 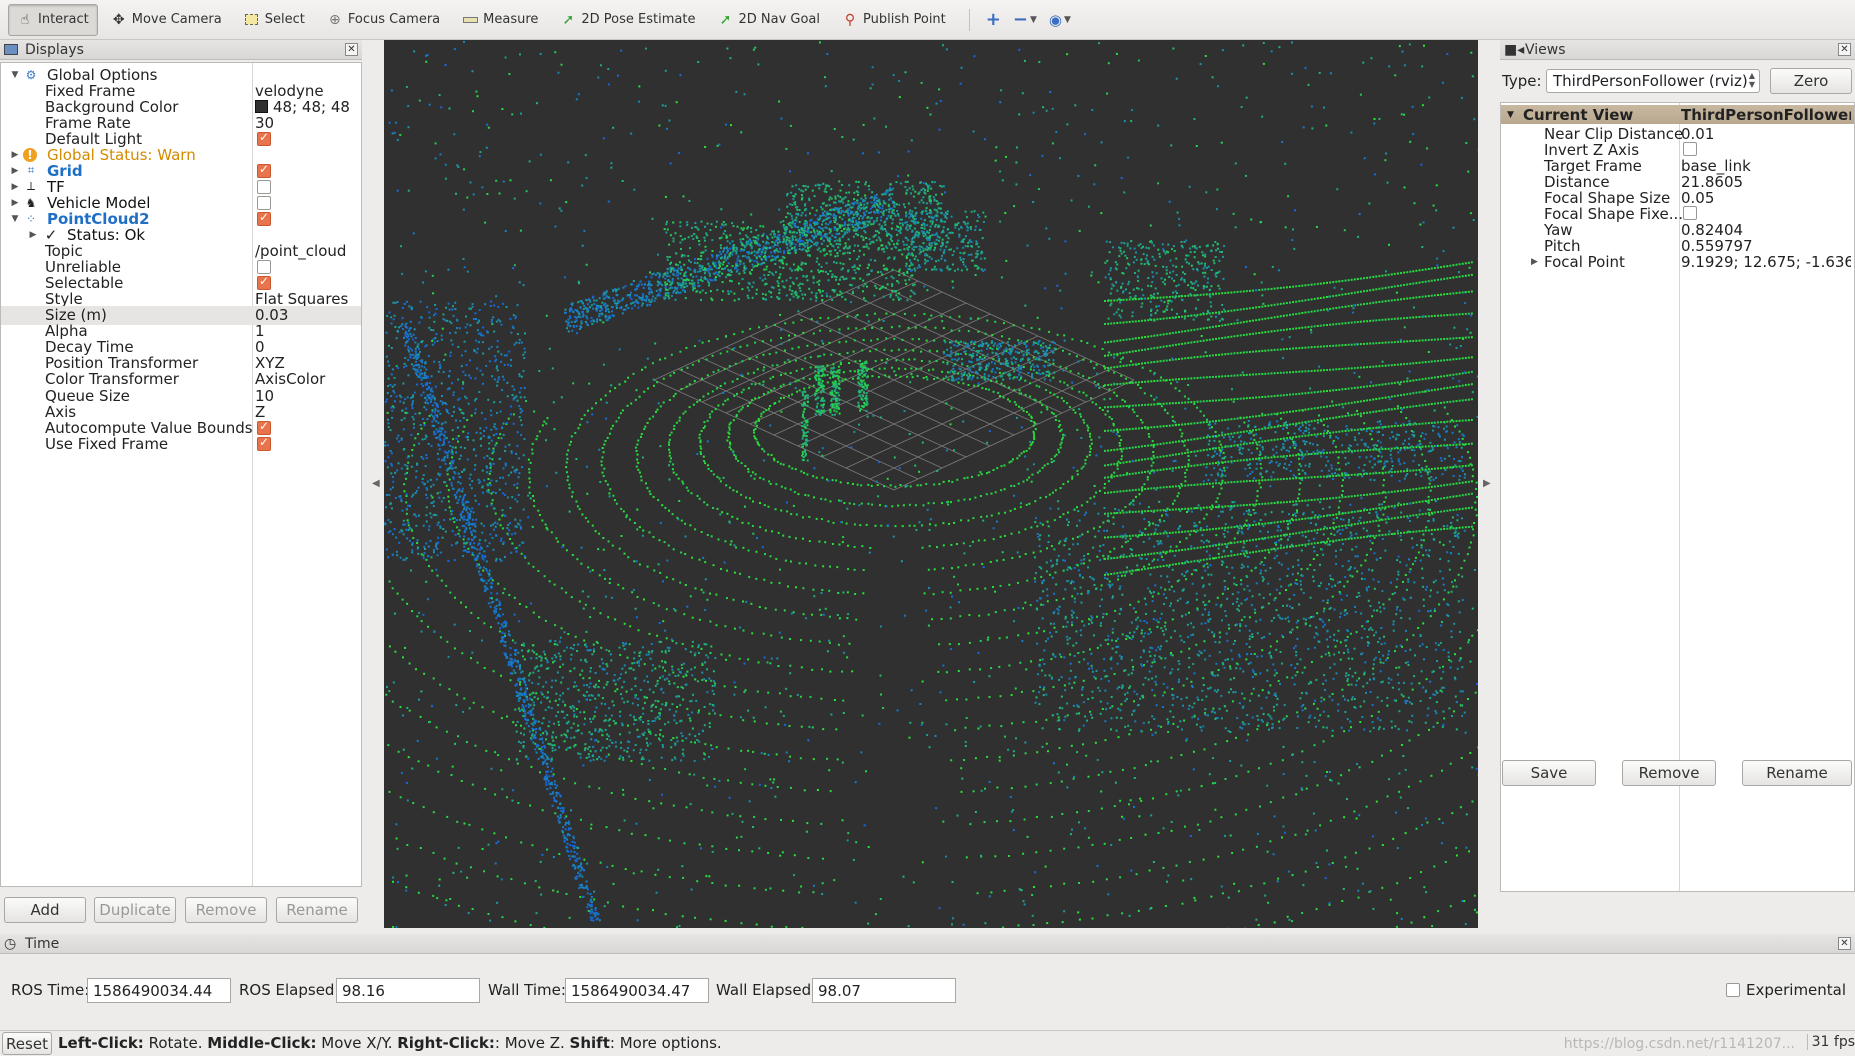 I want to click on tool-select: Select, so click(x=274, y=20).